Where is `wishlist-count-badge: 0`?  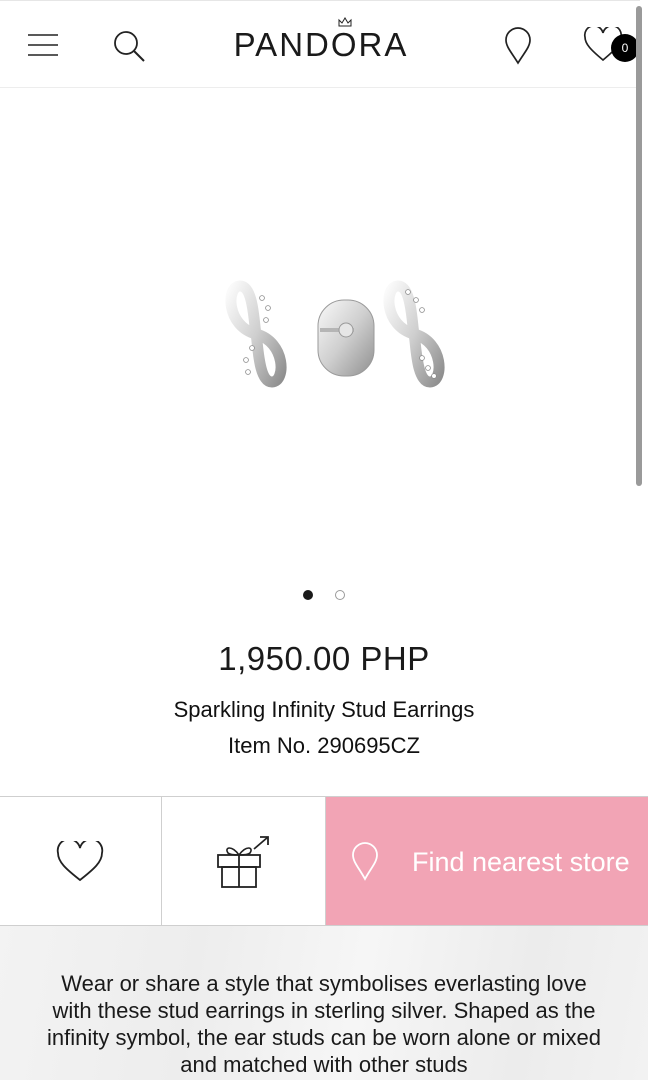 wishlist-count-badge: 0 is located at coordinates (625, 48).